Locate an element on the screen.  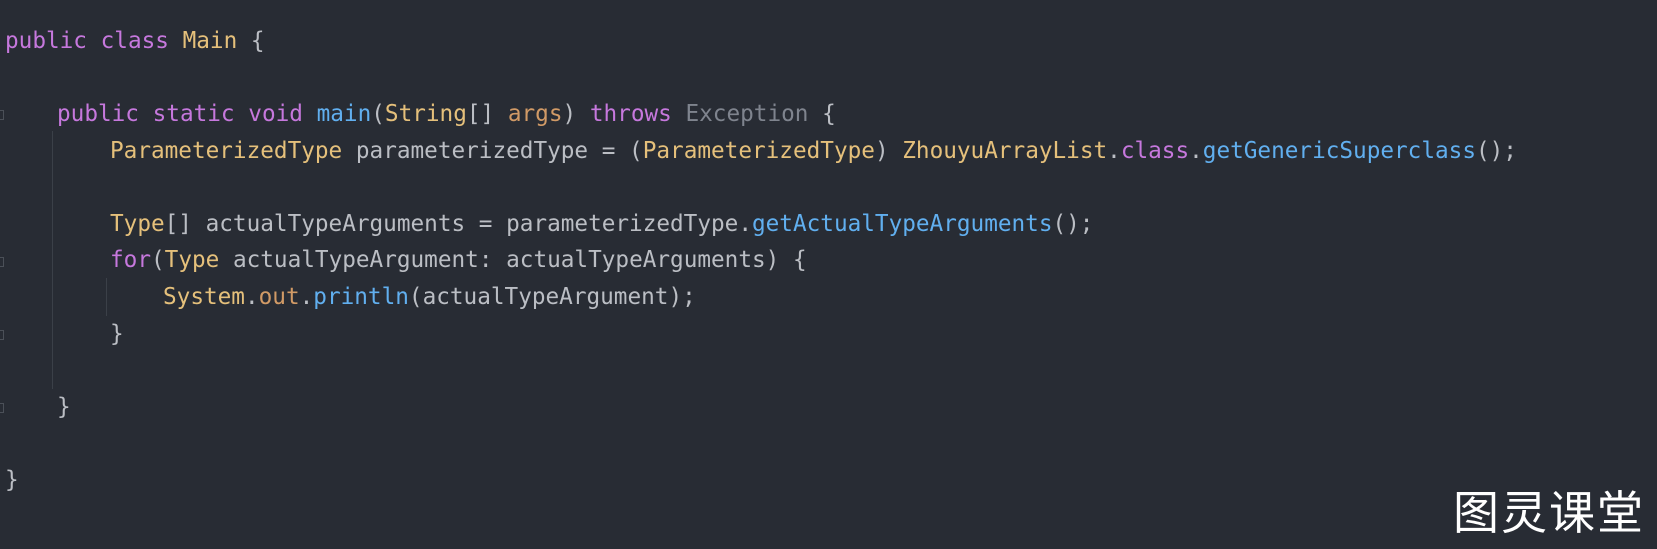
keyword-token: for is located at coordinates (130, 260).